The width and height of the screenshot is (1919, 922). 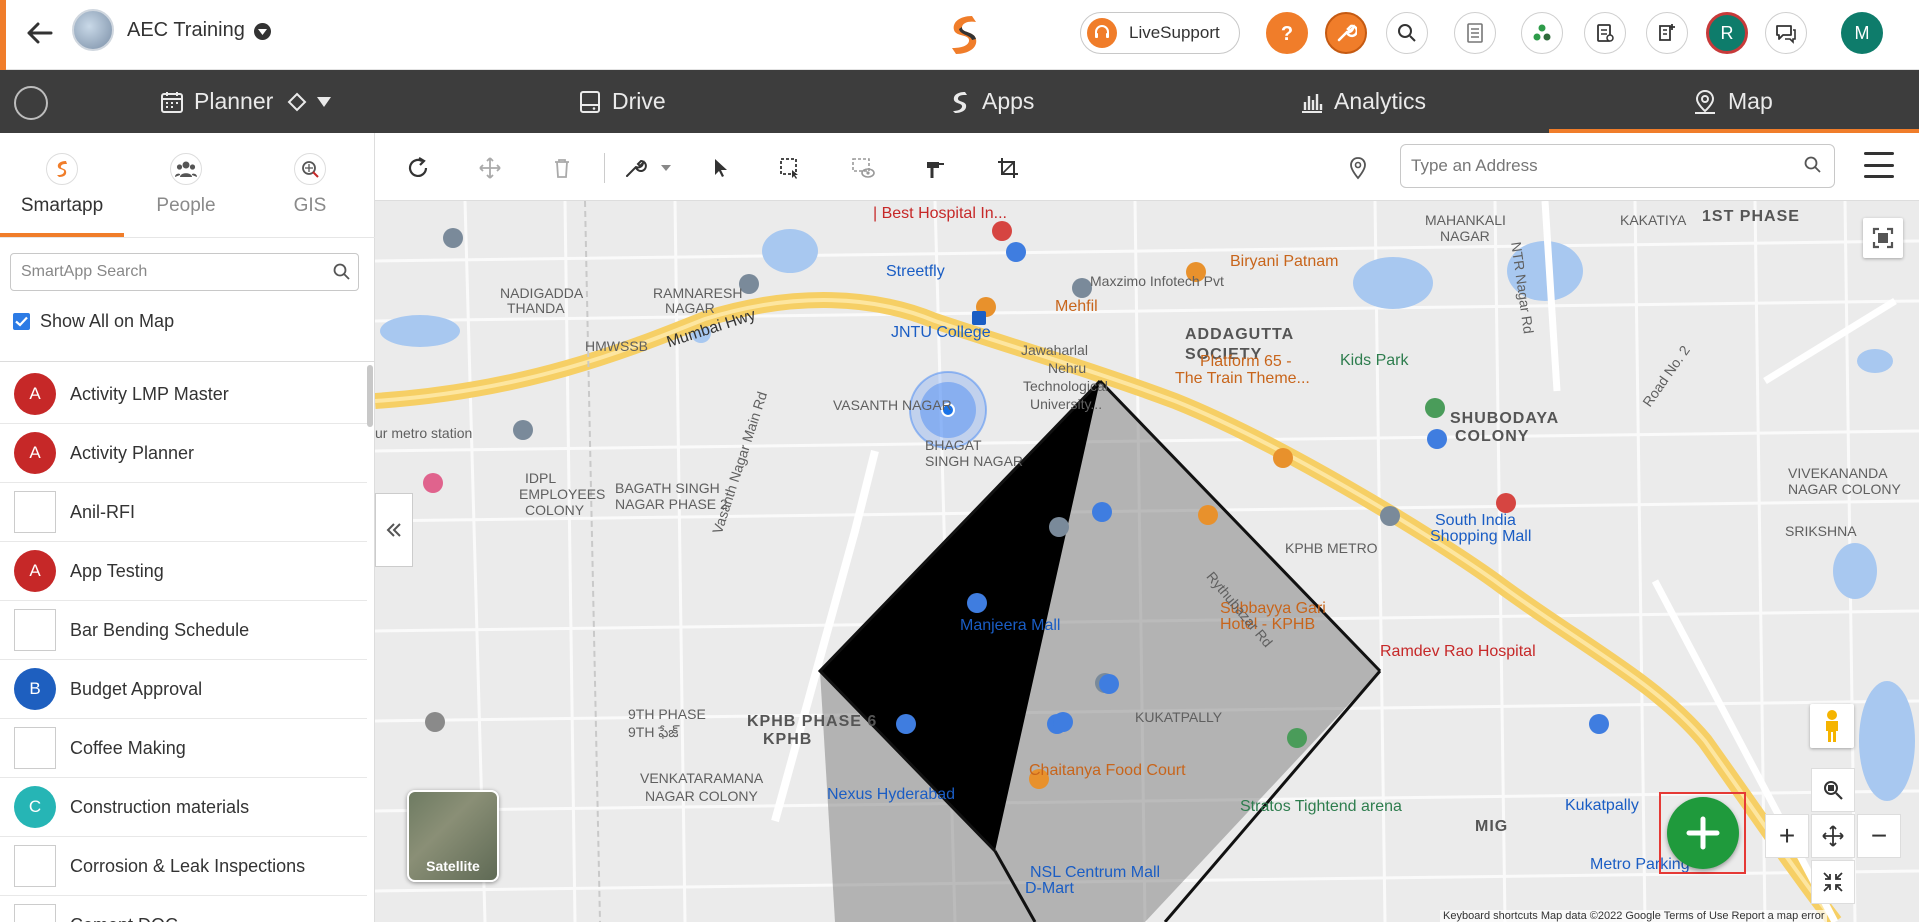 What do you see at coordinates (1833, 836) in the screenshot?
I see `pan-icon` at bounding box center [1833, 836].